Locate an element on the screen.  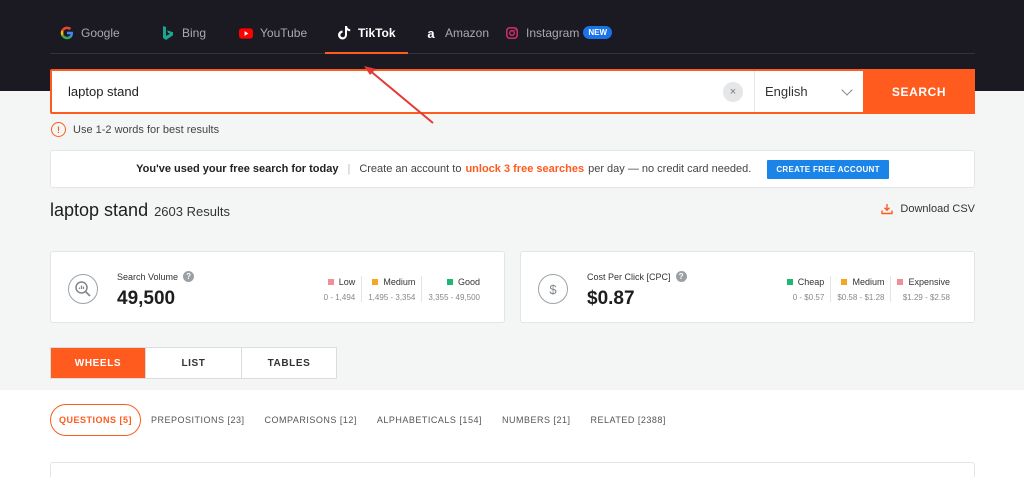
notice-text-after: per day — no credit card needed. is located at coordinates (670, 169).